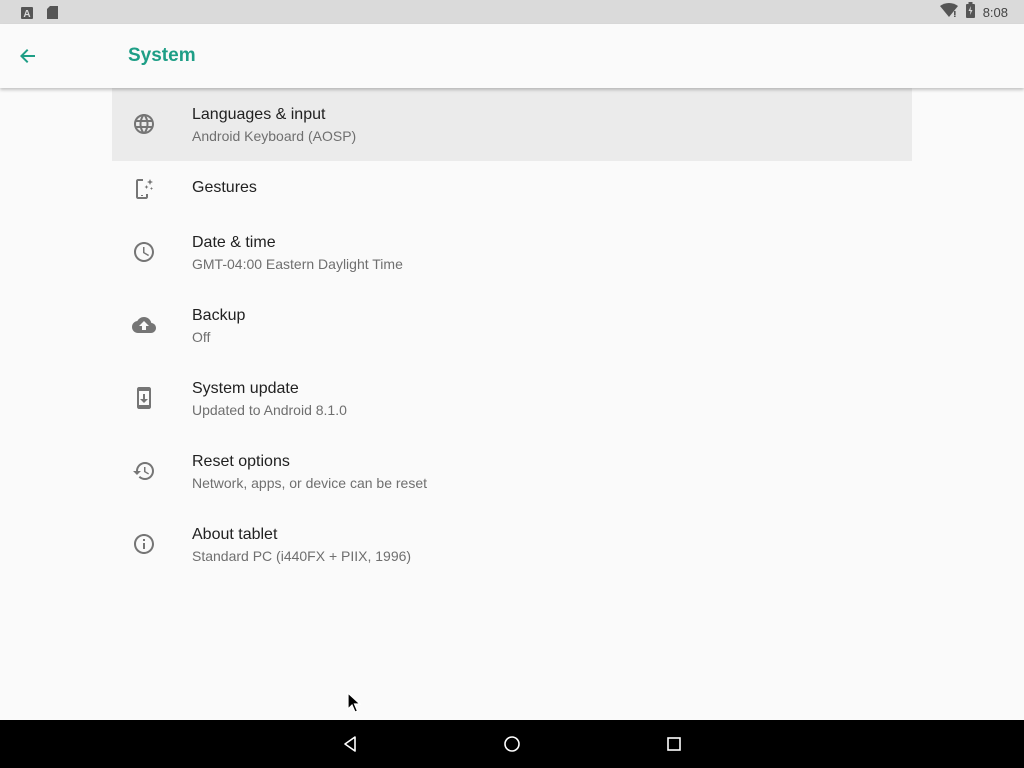 This screenshot has height=768, width=1024. I want to click on text-a-icon: A, so click(27, 15).